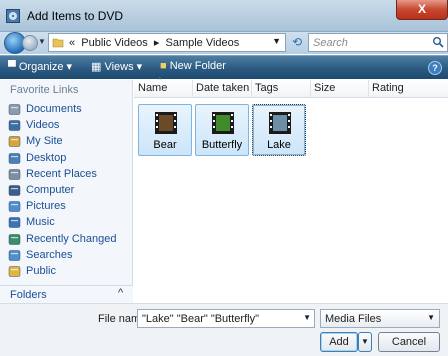 This screenshot has height=356, width=448. What do you see at coordinates (72, 43) in the screenshot?
I see `breadcrumb-overflow: «` at bounding box center [72, 43].